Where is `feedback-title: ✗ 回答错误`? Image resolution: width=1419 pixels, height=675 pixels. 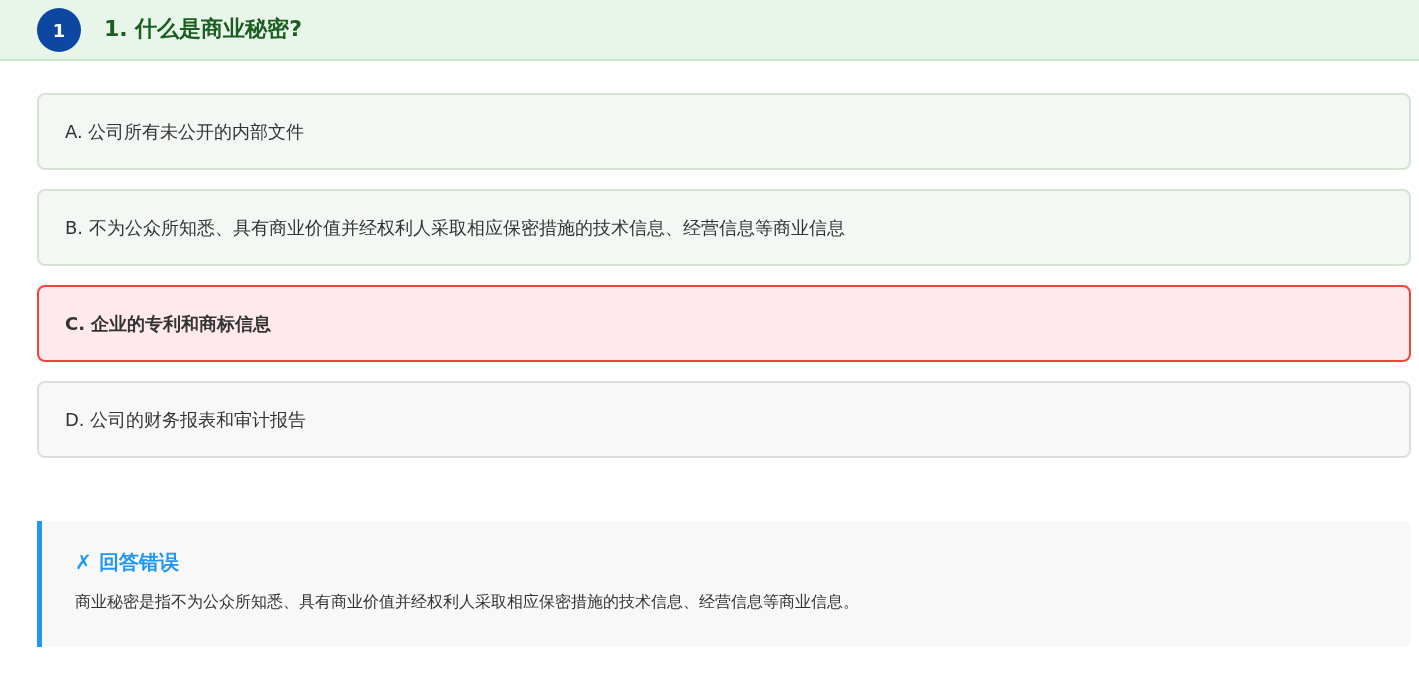 feedback-title: ✗ 回答错误 is located at coordinates (127, 562).